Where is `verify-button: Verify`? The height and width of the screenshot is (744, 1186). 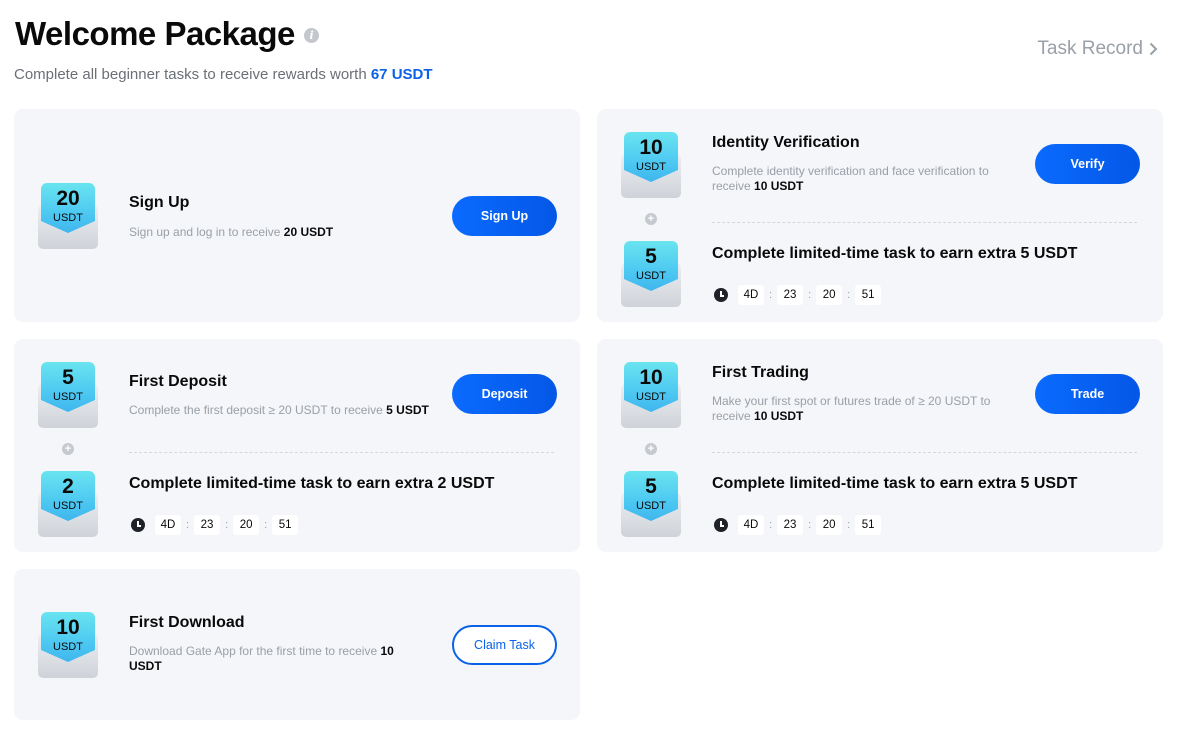
verify-button: Verify is located at coordinates (1087, 164).